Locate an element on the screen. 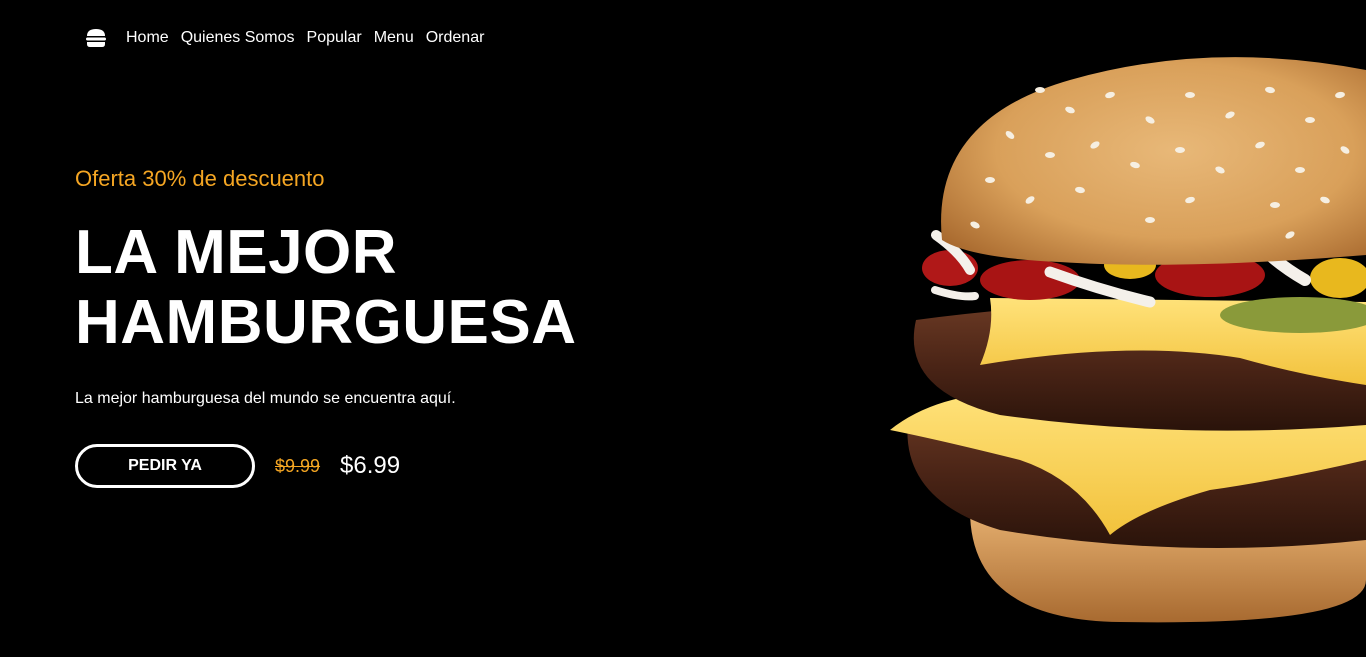 Image resolution: width=1366 pixels, height=657 pixels. nav-link-popular: Popular is located at coordinates (334, 38).